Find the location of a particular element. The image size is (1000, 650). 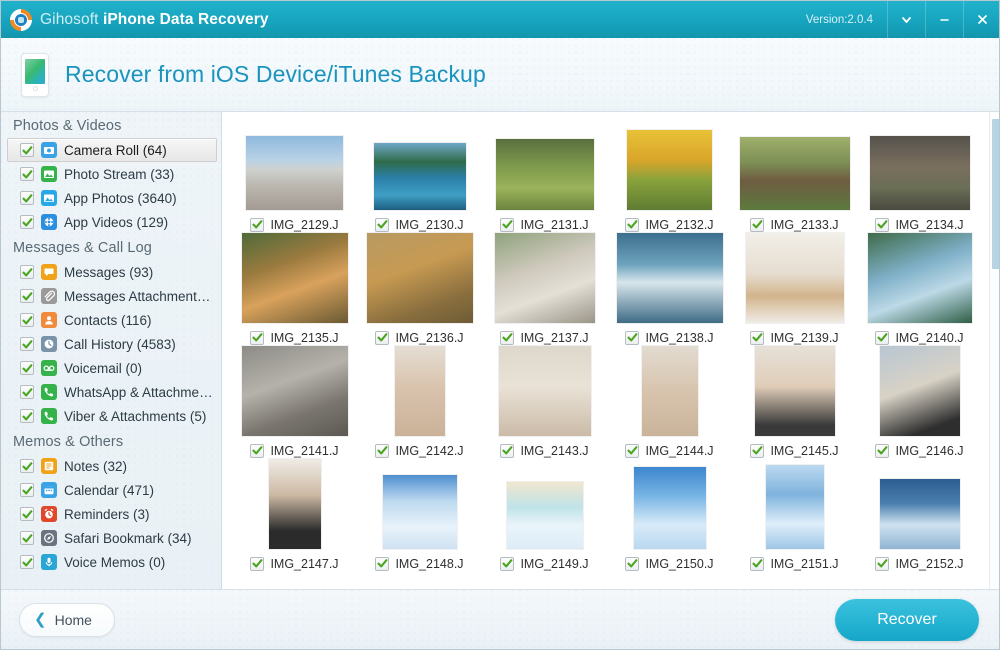

vertical-scrollbar is located at coordinates (994, 351).